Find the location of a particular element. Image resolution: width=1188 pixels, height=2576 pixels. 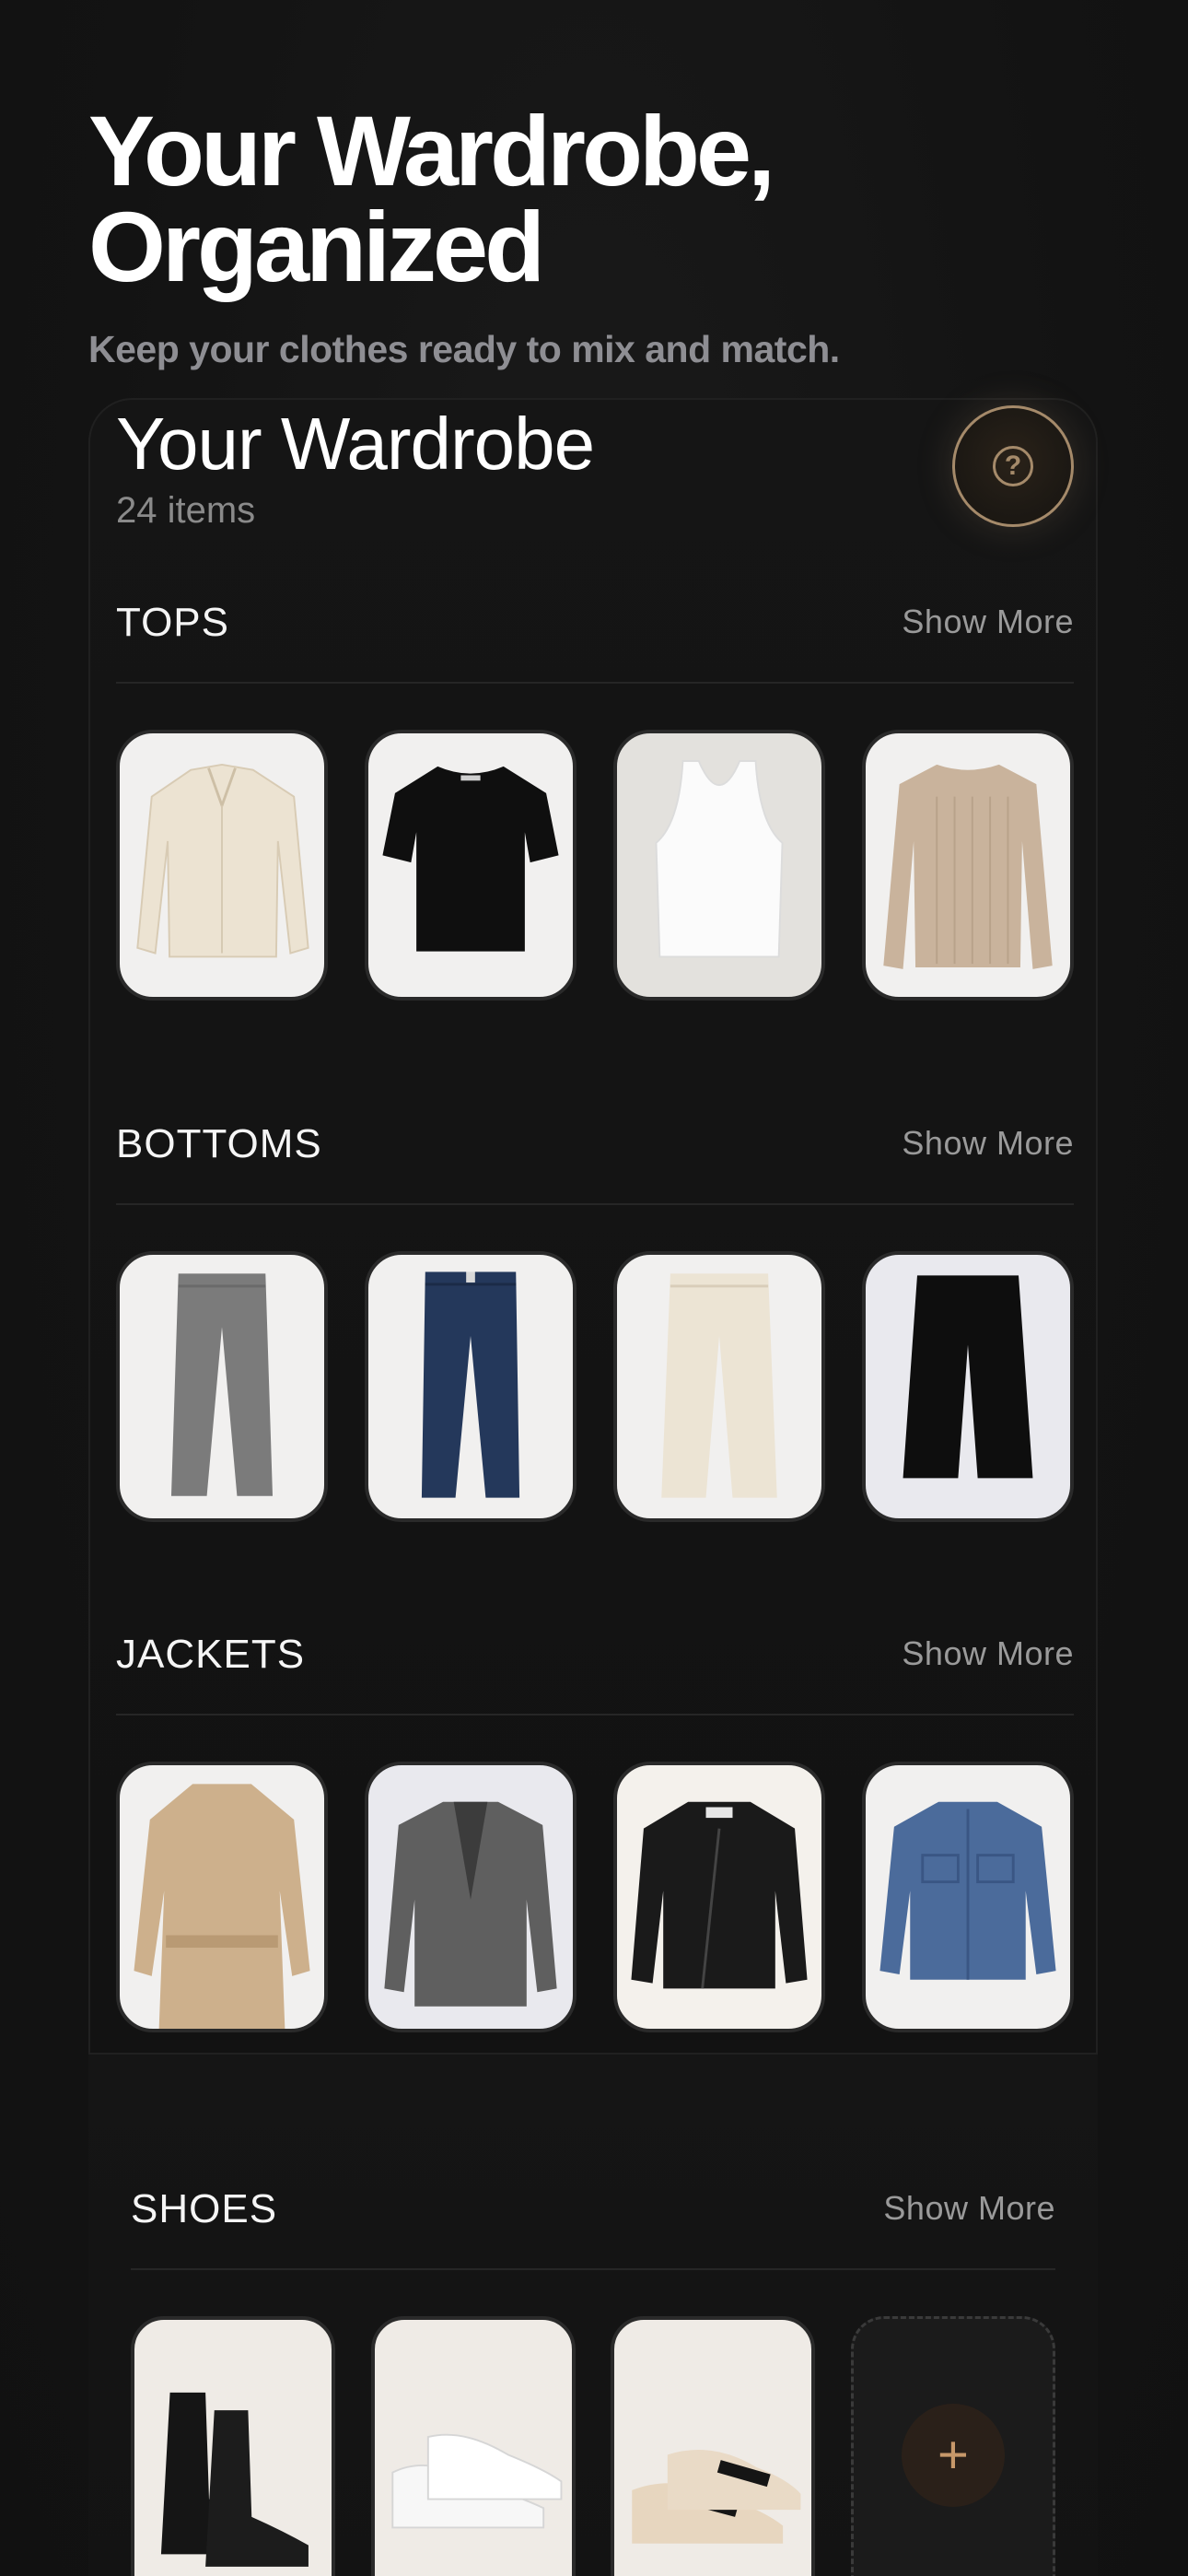

item-cream-blouse is located at coordinates (222, 865).